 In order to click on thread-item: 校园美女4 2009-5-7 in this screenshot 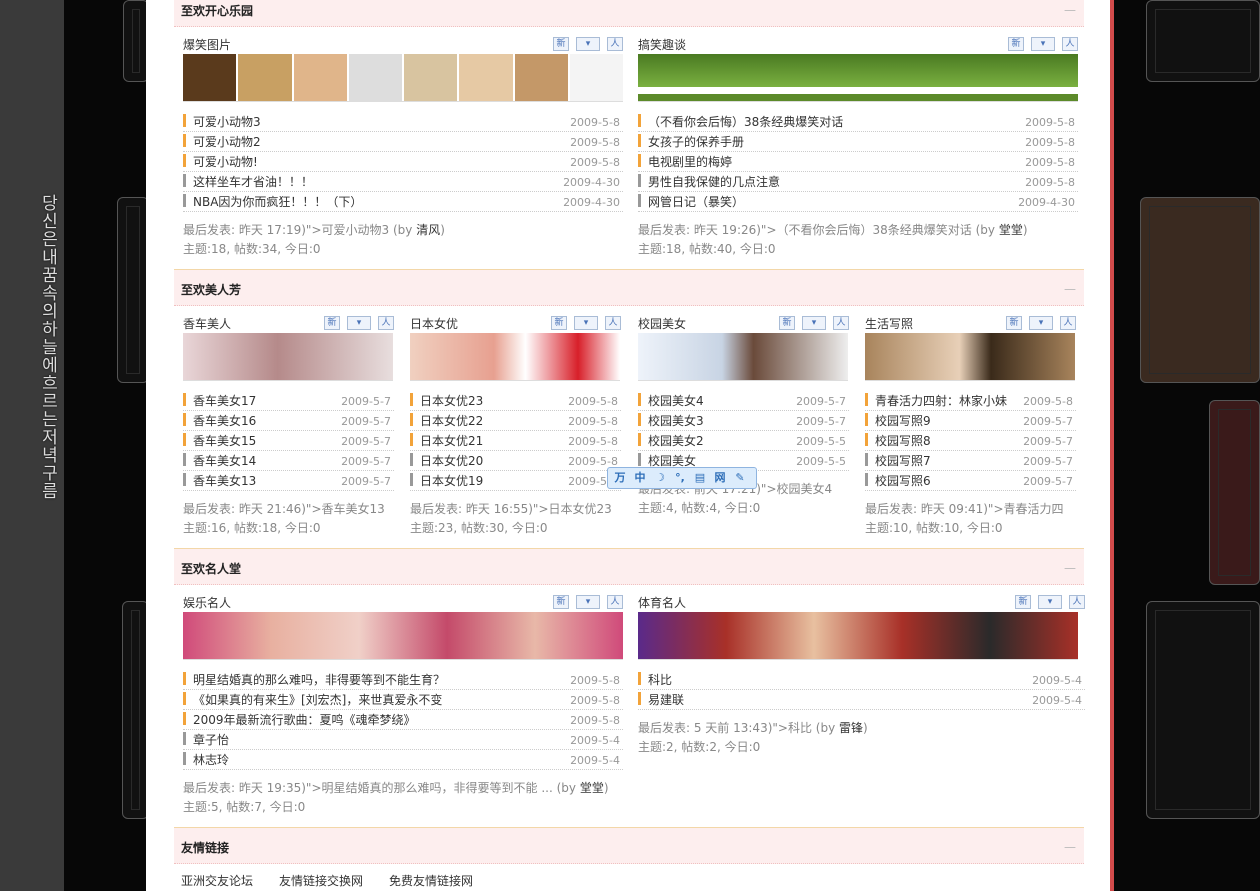, I will do `click(743, 401)`.